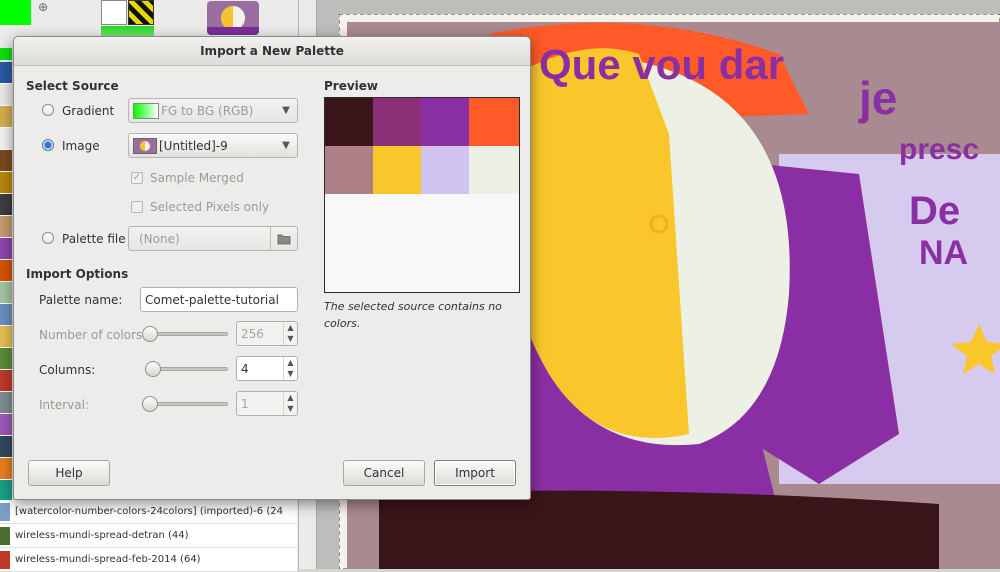  What do you see at coordinates (934, 211) in the screenshot?
I see `artwork-text: De` at bounding box center [934, 211].